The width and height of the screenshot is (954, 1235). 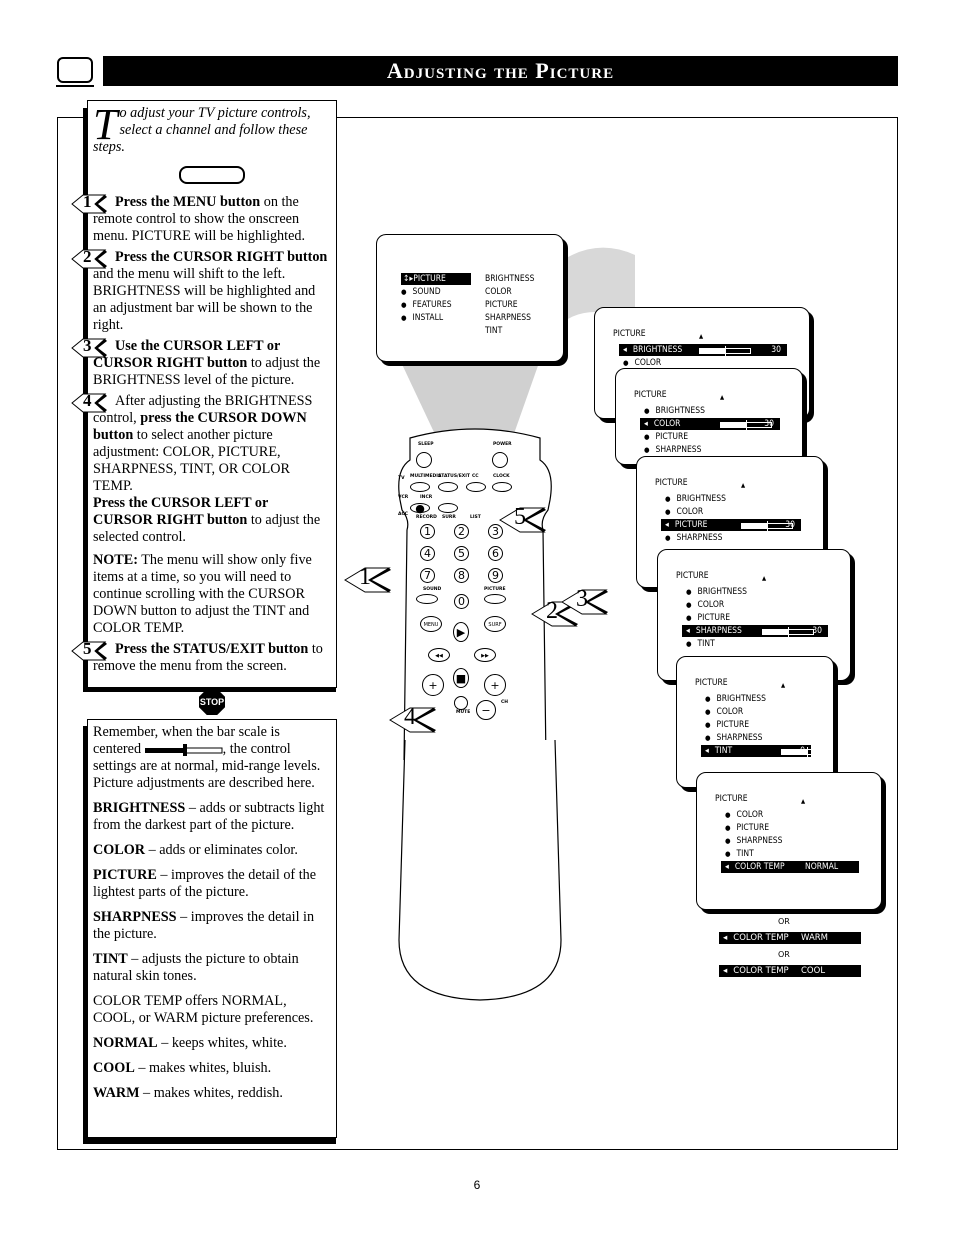 What do you see at coordinates (424, 460) in the screenshot?
I see `sleep-button` at bounding box center [424, 460].